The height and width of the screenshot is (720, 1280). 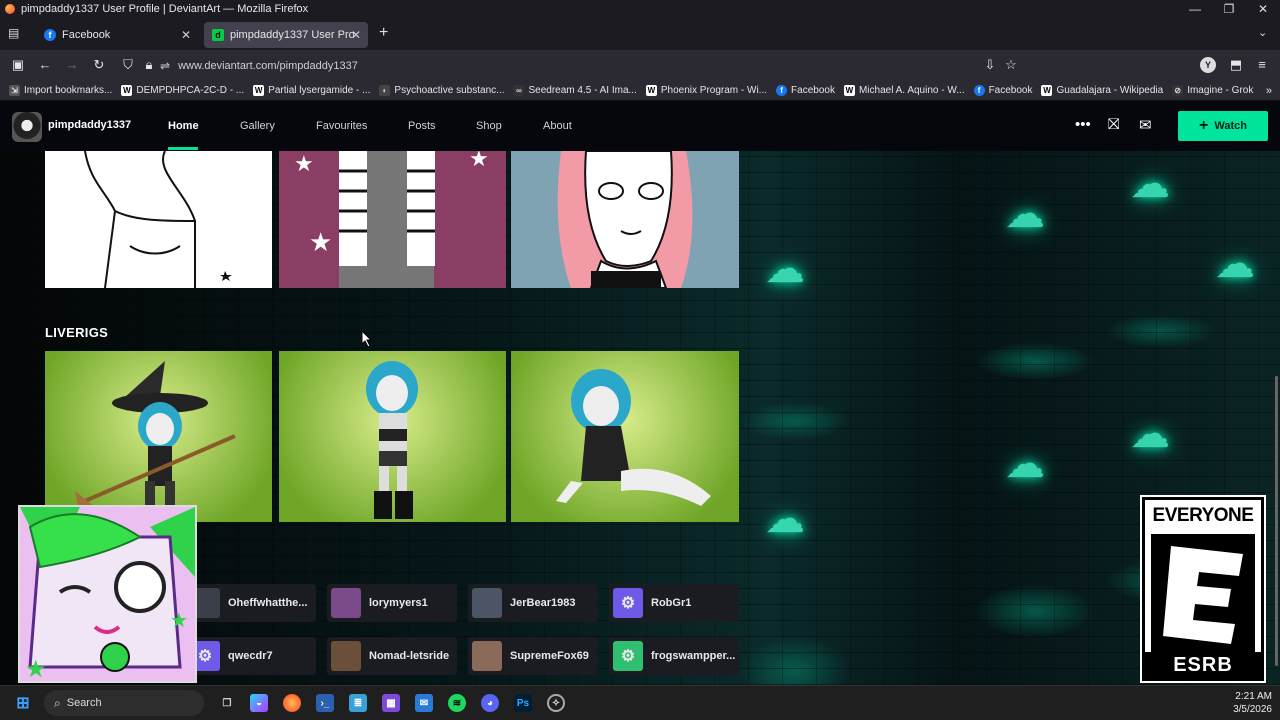 I want to click on character-artwork, so click(x=625, y=219).